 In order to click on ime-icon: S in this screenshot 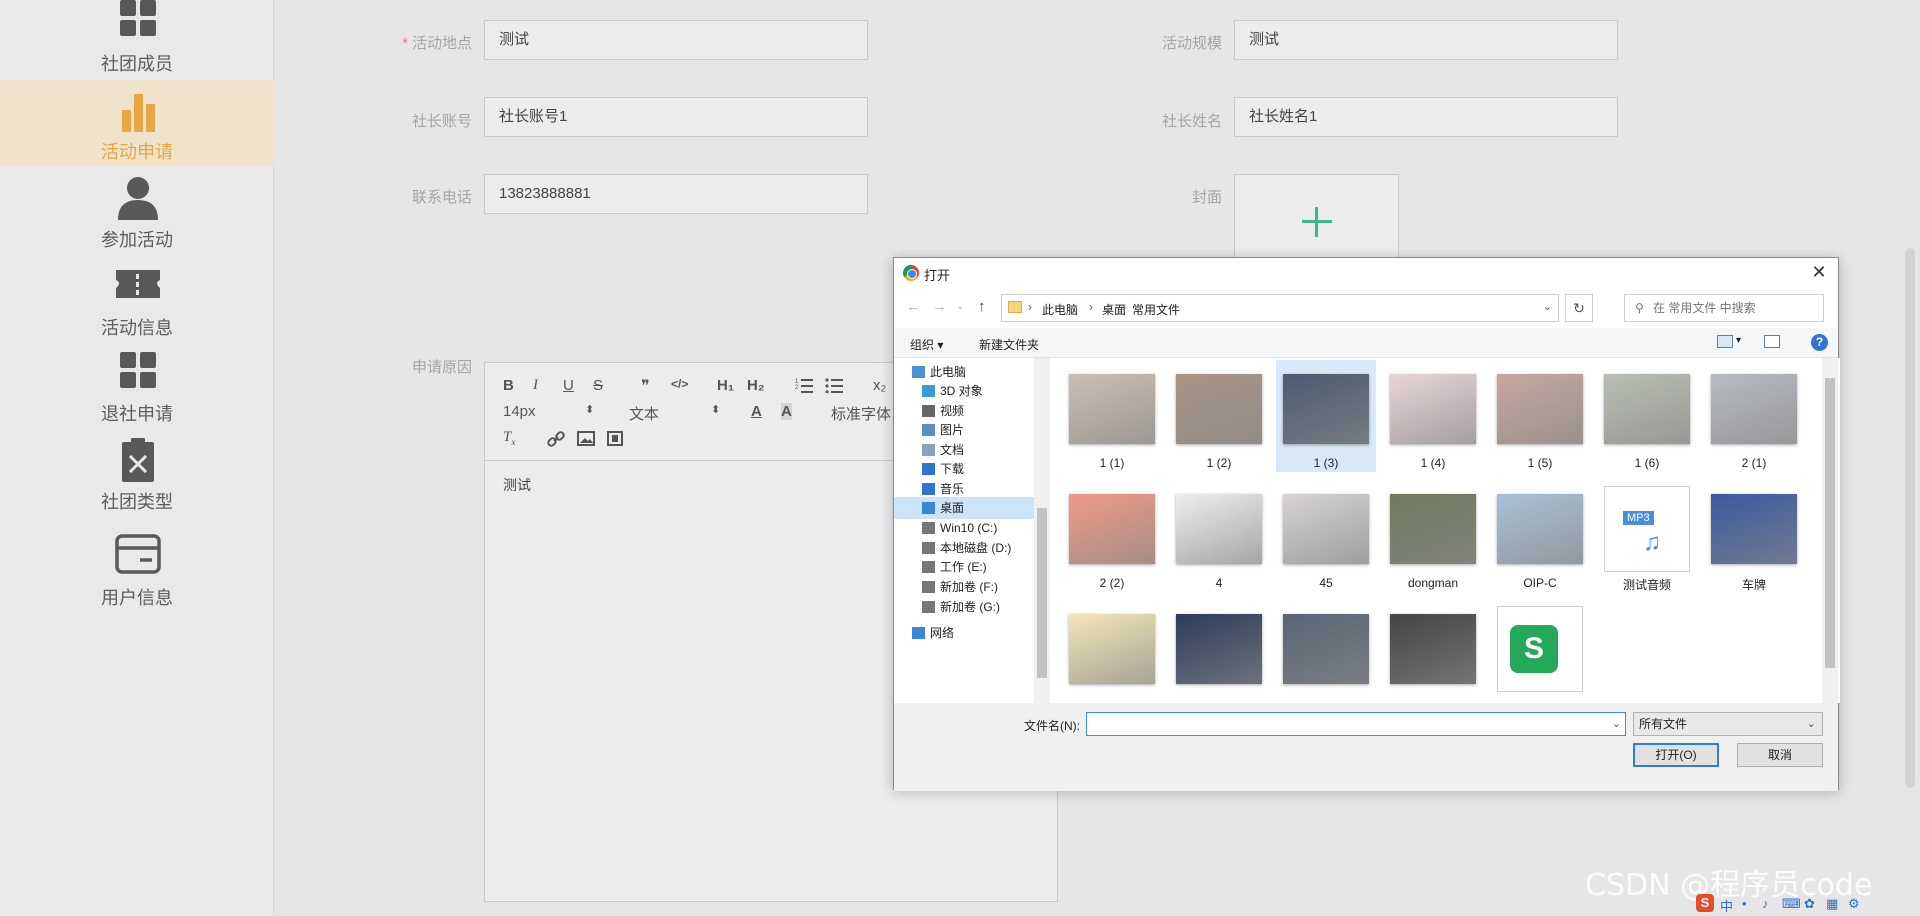, I will do `click(1705, 903)`.